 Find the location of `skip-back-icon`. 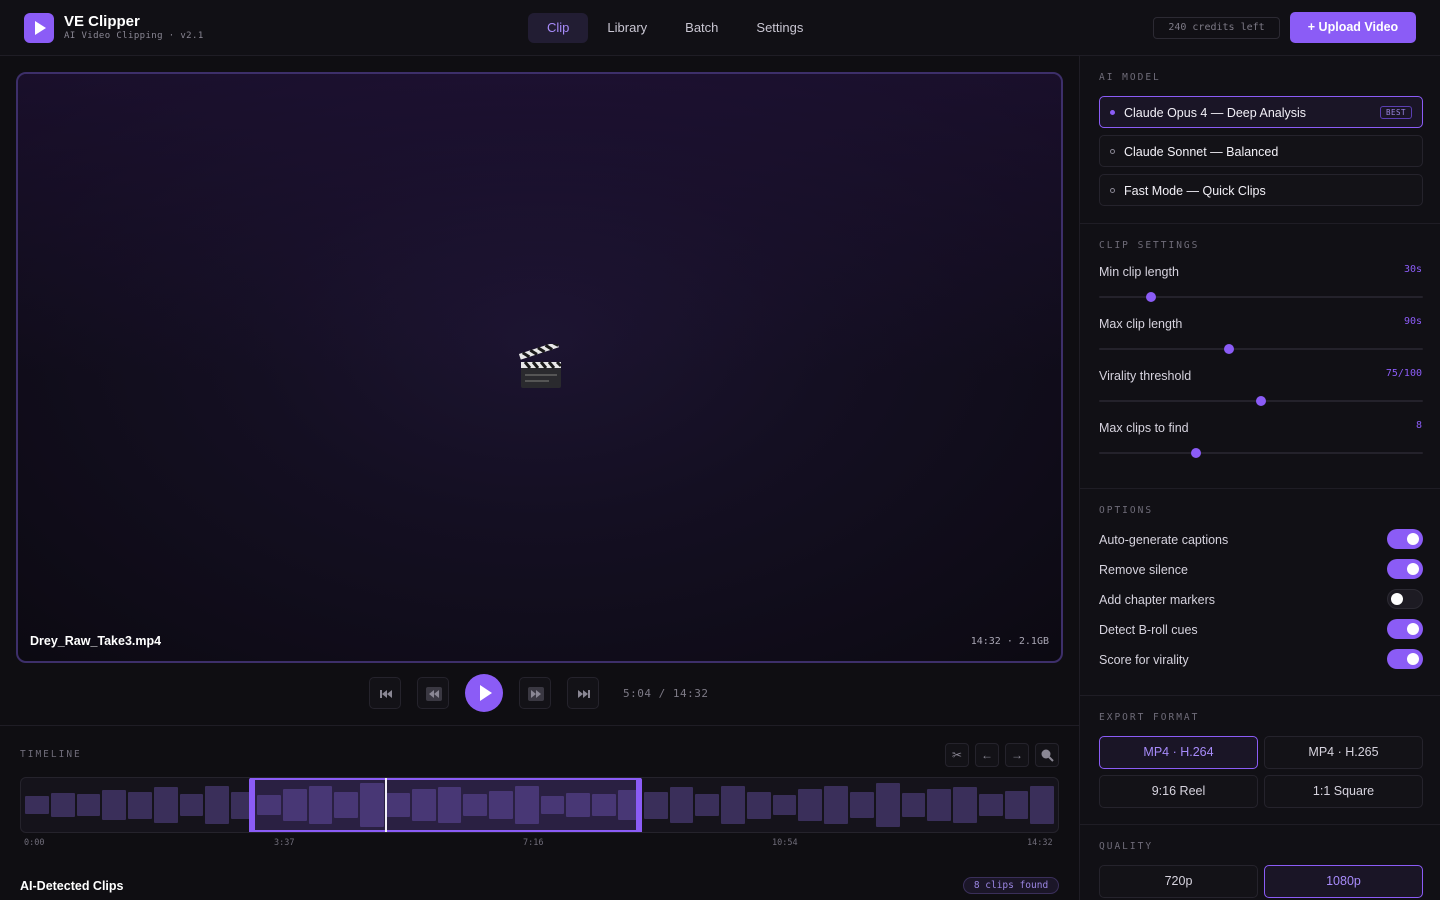

skip-back-icon is located at coordinates (386, 694).